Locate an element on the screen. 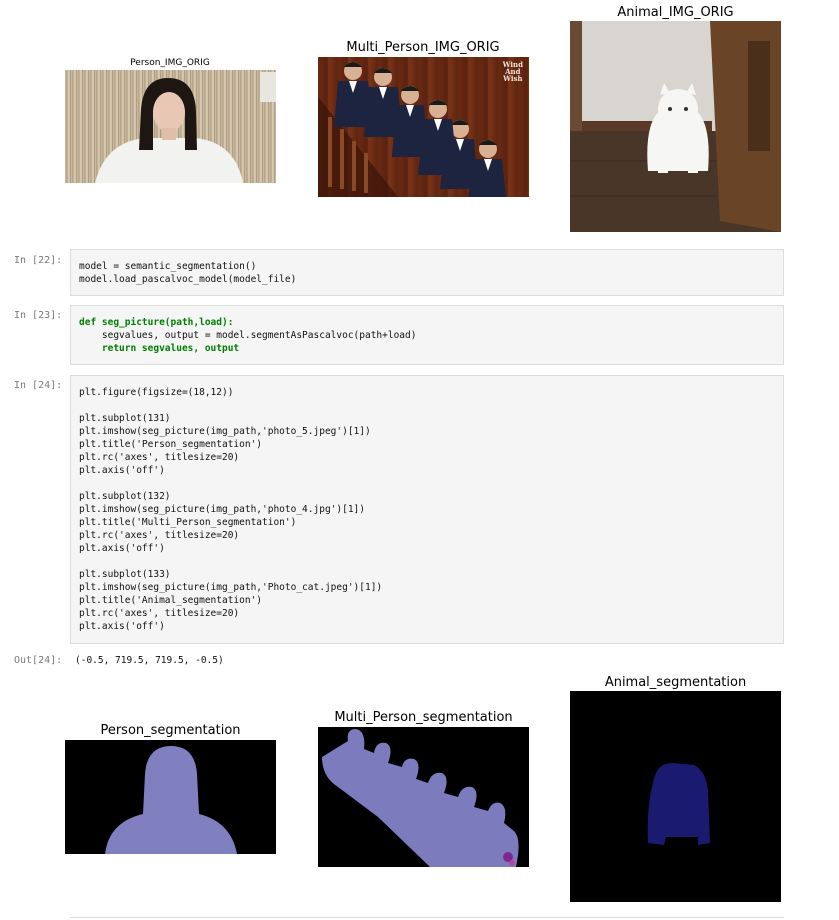 The width and height of the screenshot is (839, 920). multi-person-orig-image: Wind And Wish is located at coordinates (423, 127).